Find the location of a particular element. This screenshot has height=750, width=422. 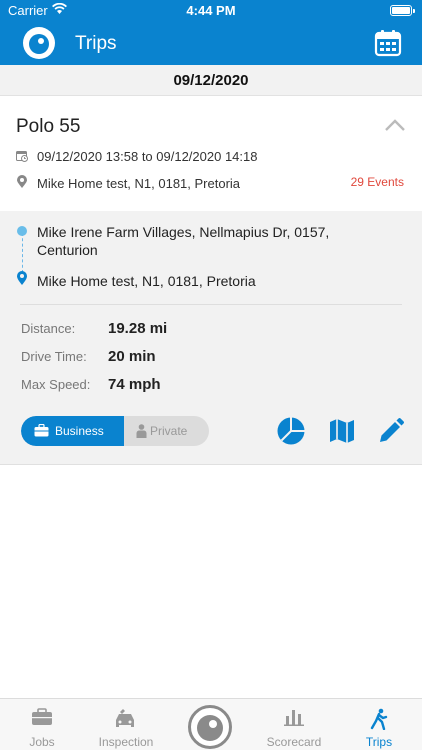

chevron-up-icon is located at coordinates (395, 125).